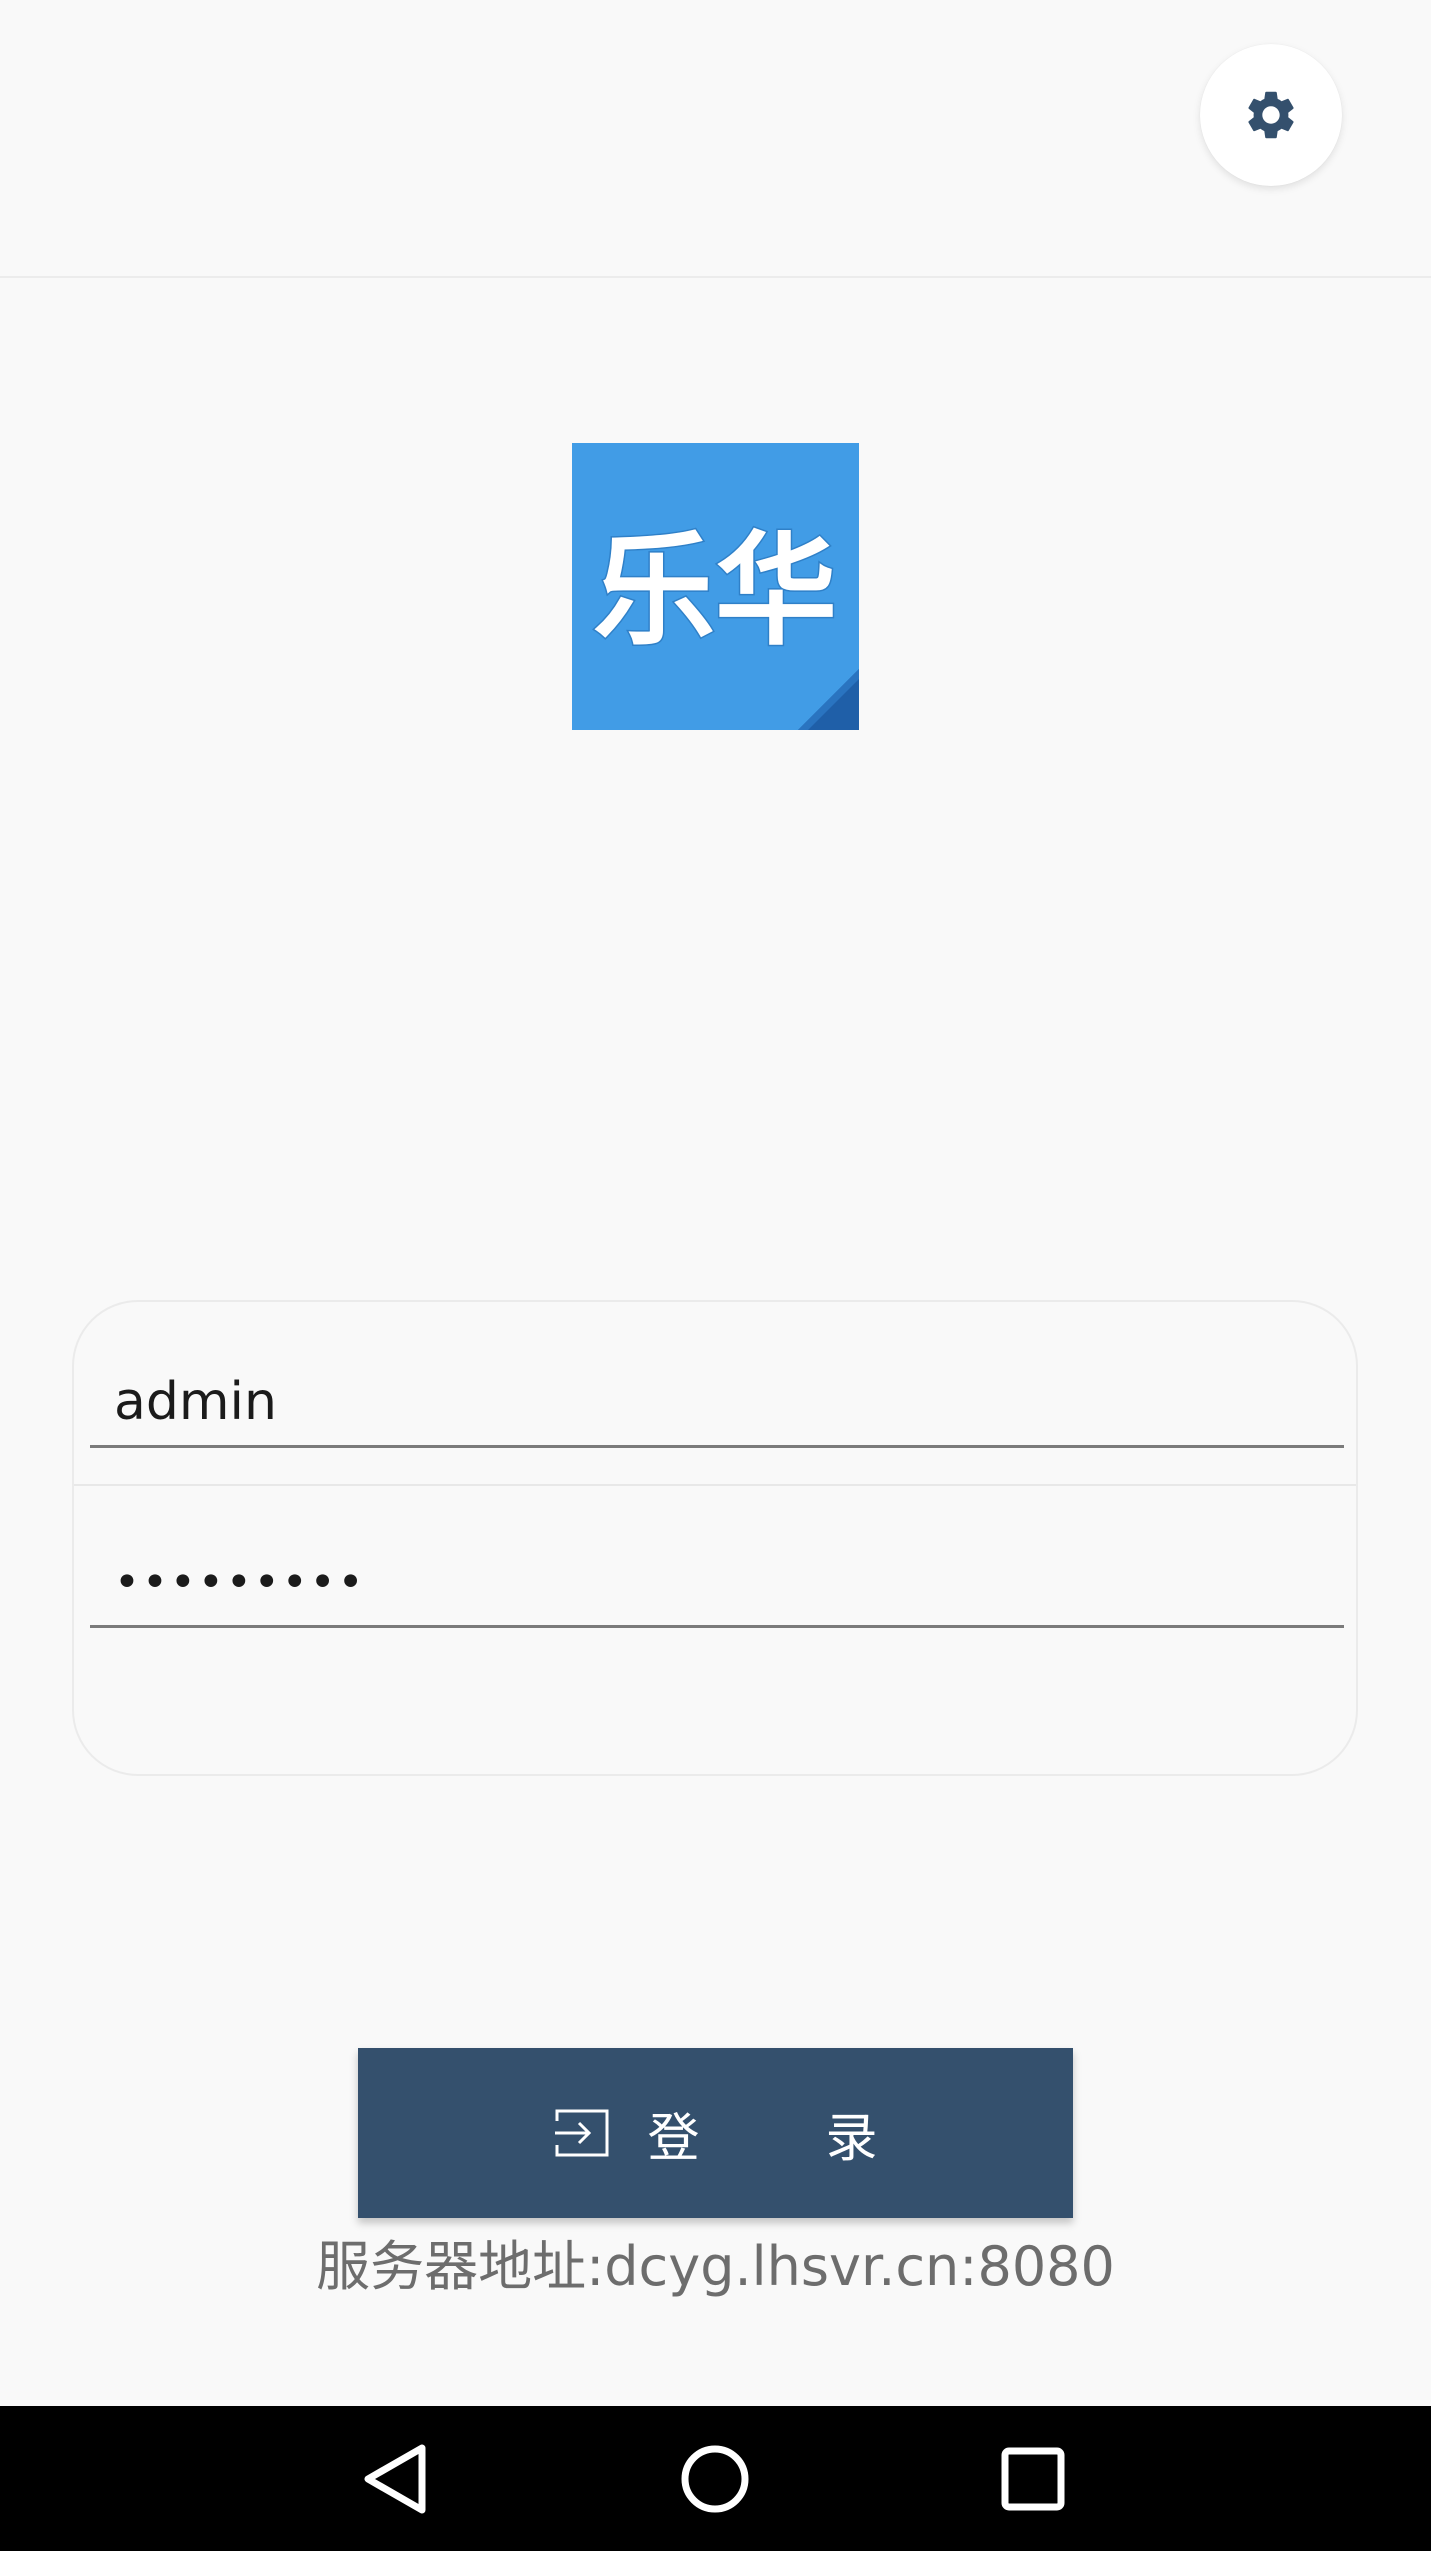  I want to click on home-circle-icon, so click(715, 2479).